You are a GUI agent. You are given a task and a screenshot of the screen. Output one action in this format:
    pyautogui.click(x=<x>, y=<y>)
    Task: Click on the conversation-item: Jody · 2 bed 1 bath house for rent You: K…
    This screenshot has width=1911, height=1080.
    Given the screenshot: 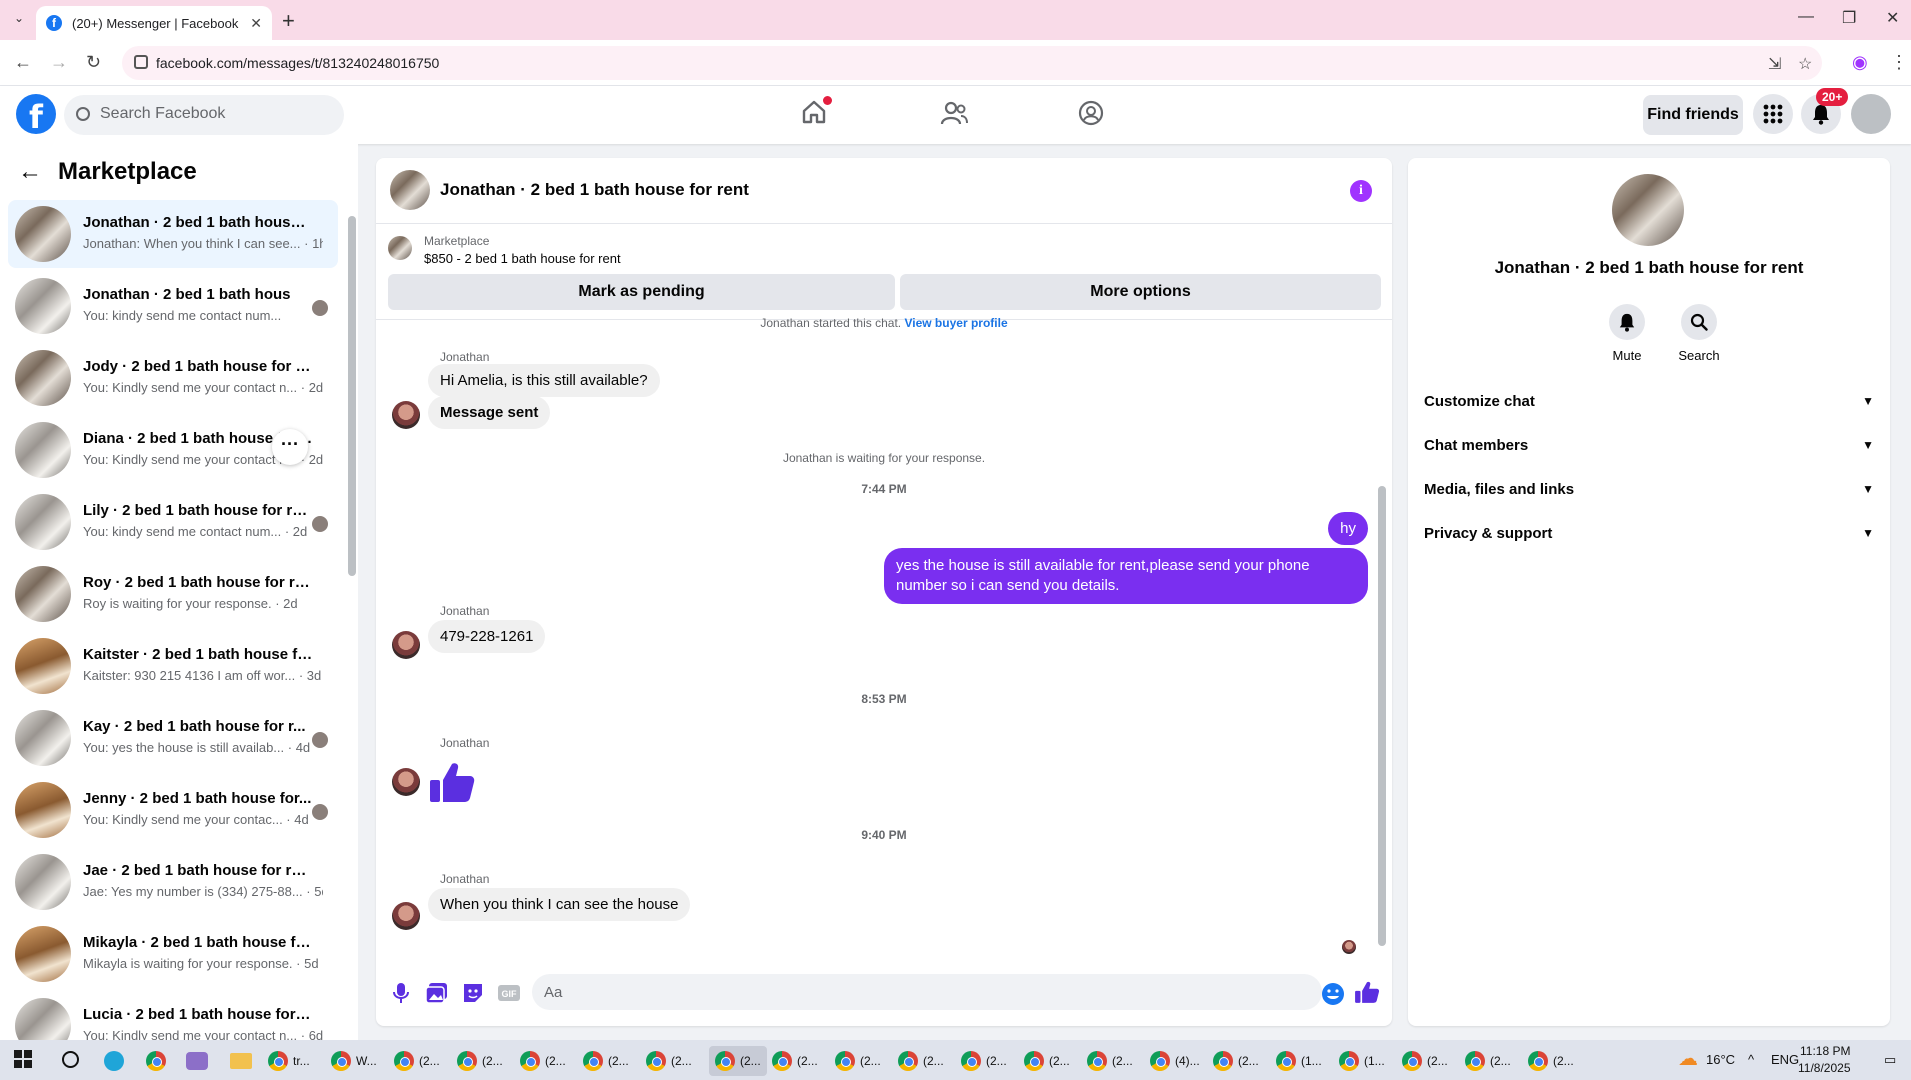 What is the action you would take?
    pyautogui.click(x=173, y=378)
    